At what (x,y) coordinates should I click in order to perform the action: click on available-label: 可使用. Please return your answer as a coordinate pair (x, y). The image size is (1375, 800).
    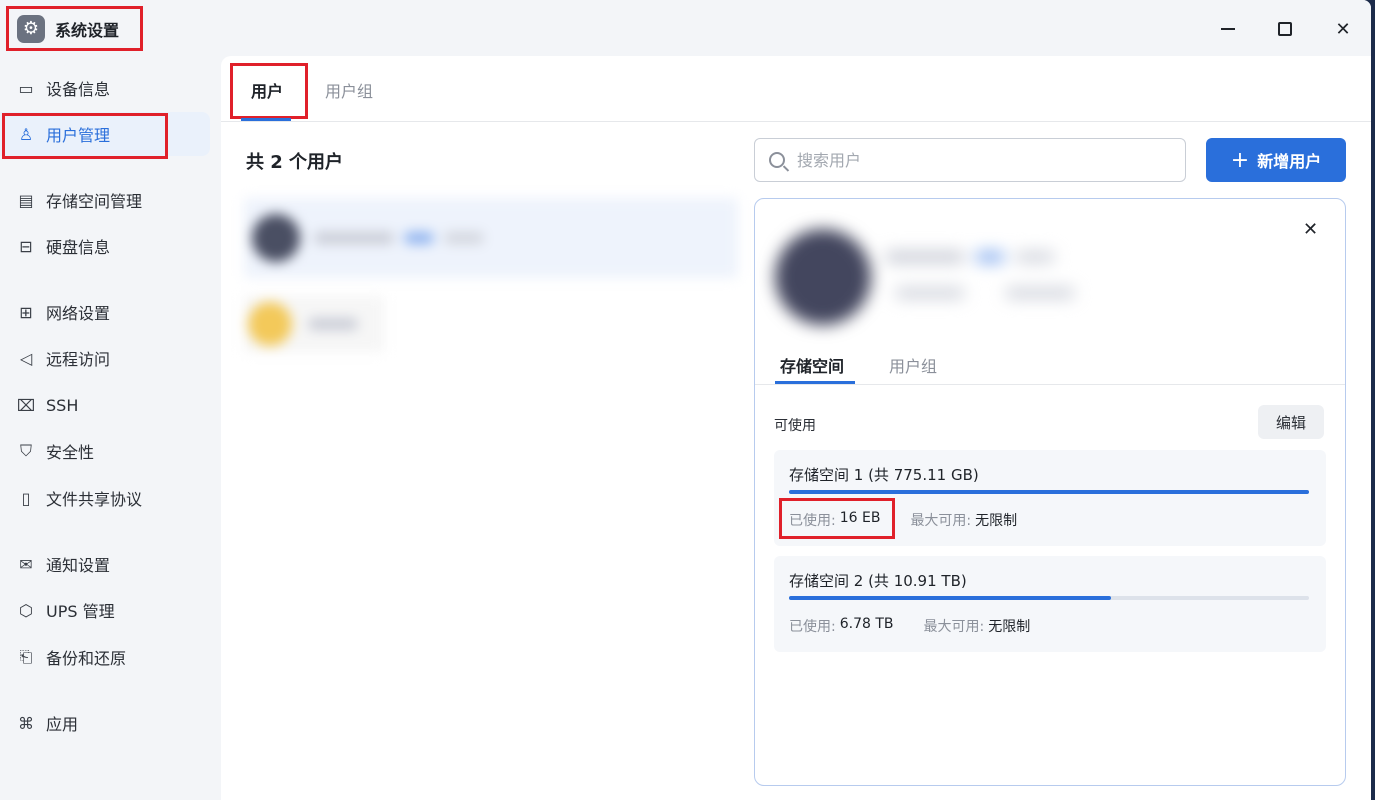
    Looking at the image, I should click on (795, 426).